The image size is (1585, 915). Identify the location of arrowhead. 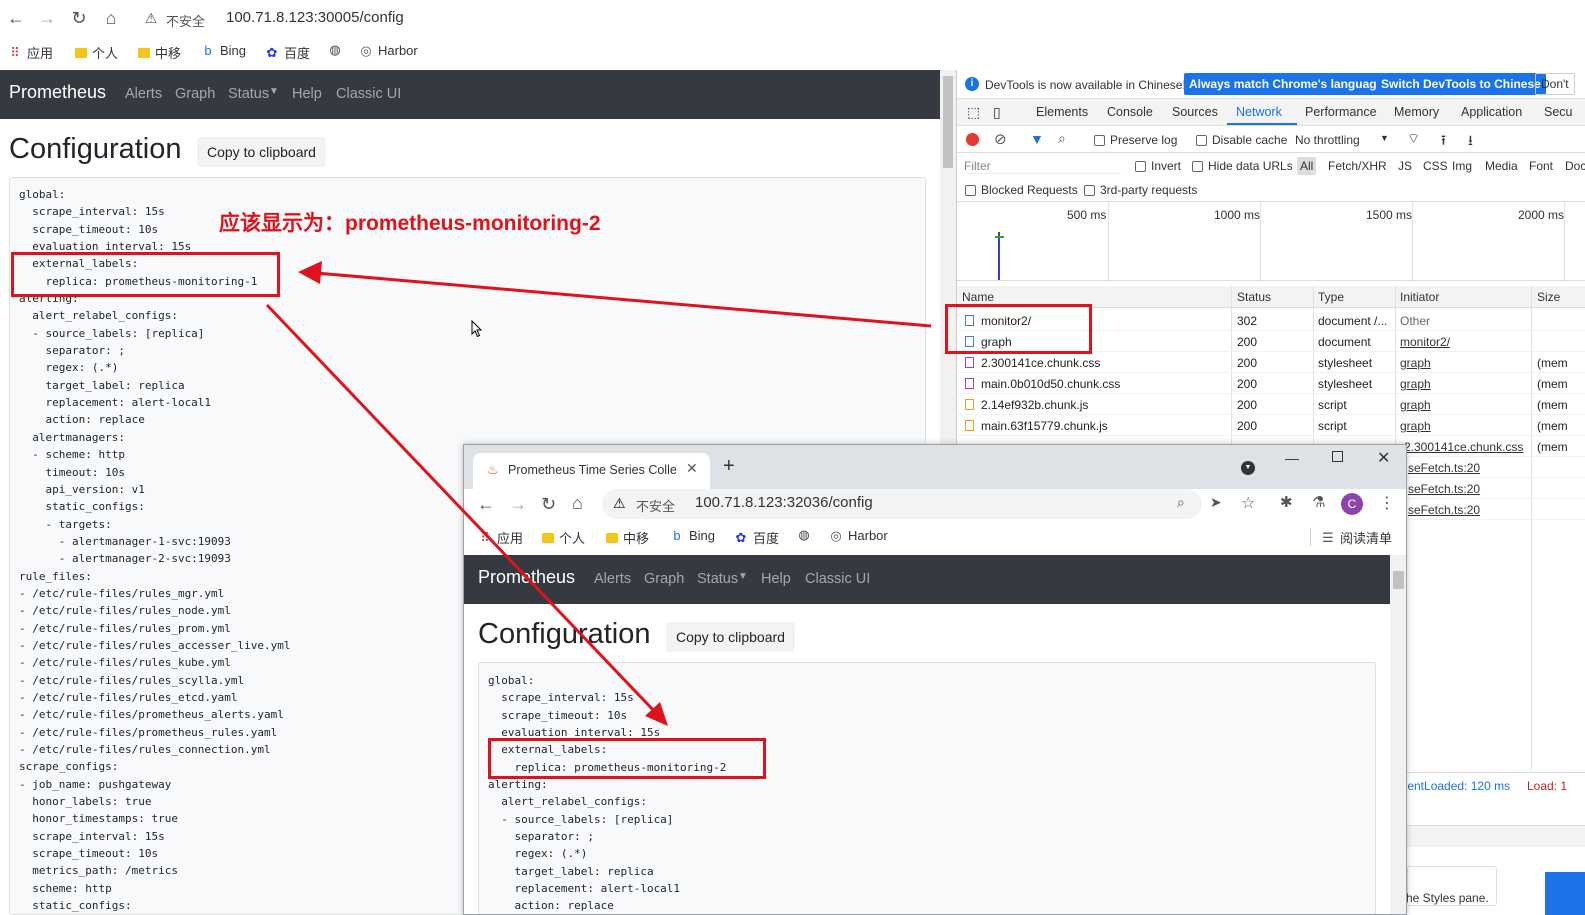
(310, 272).